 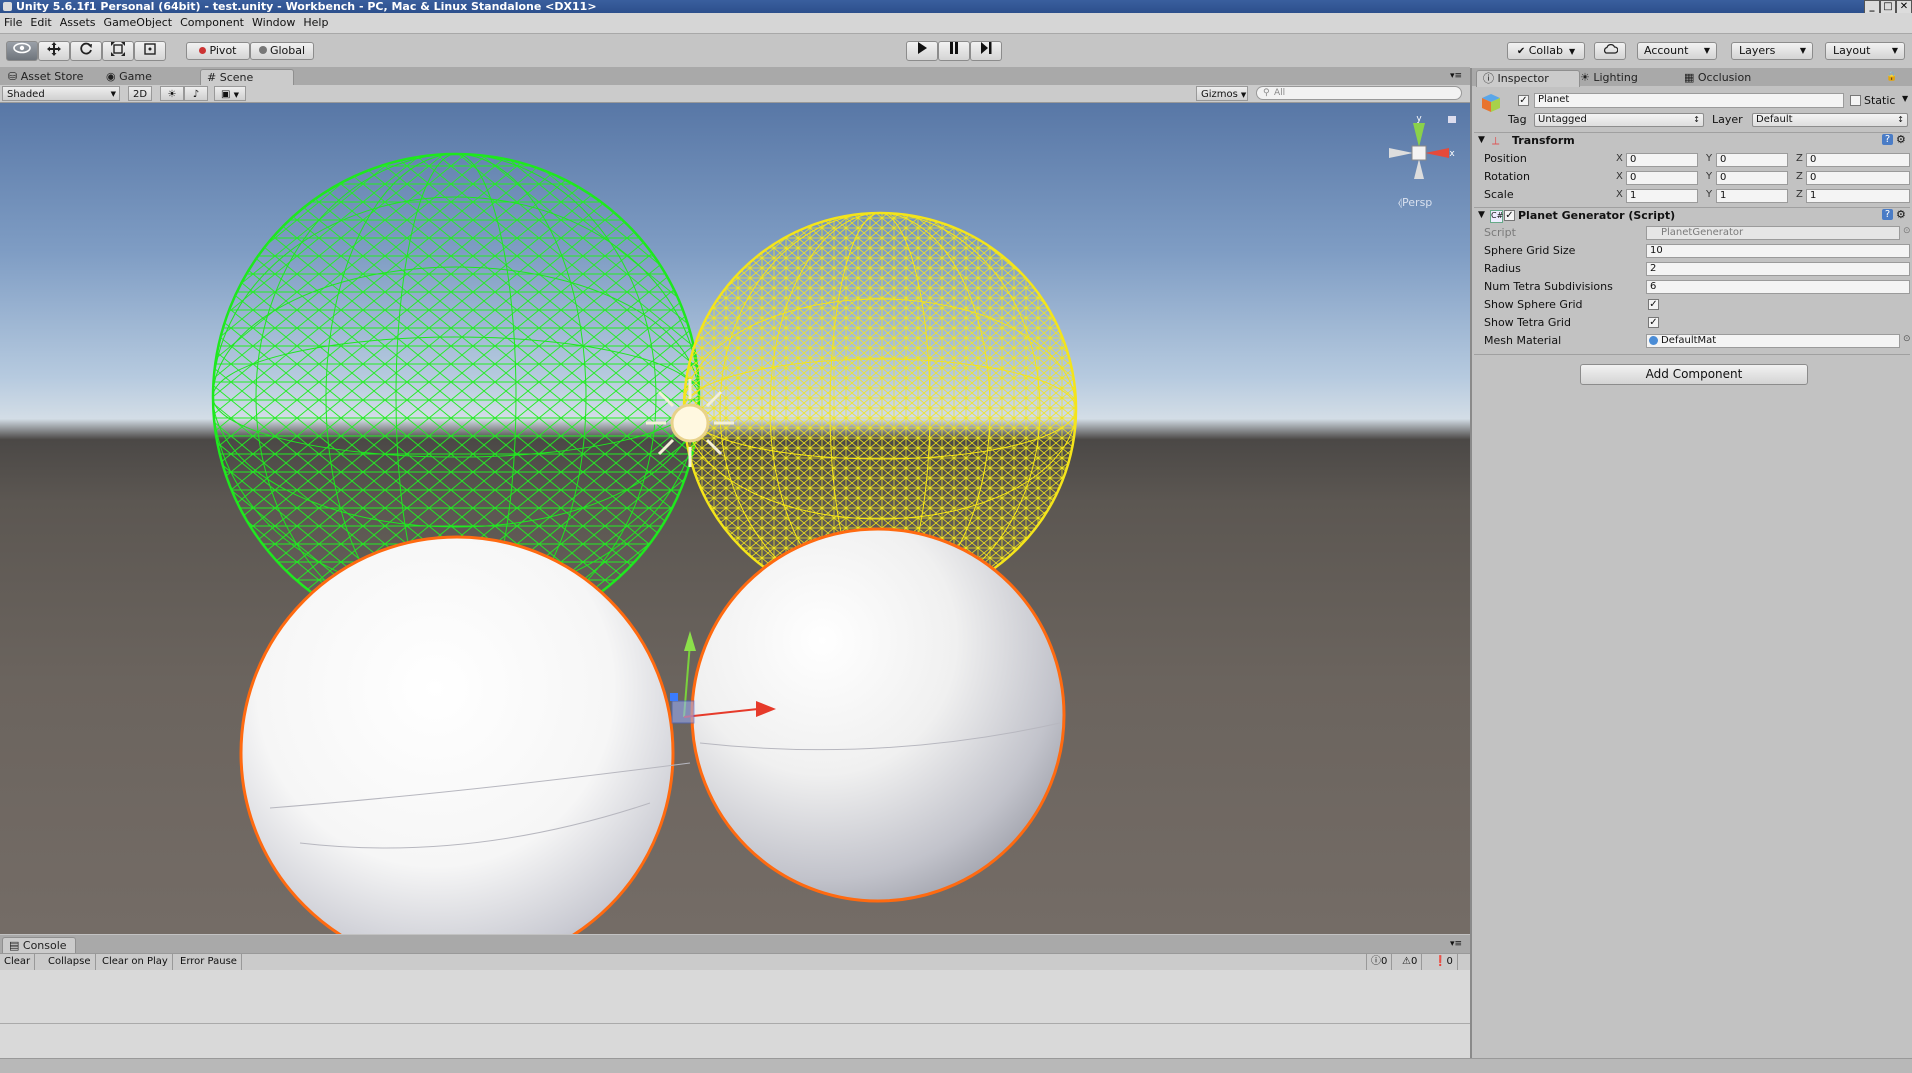 I want to click on cloud-button, so click(x=1610, y=51).